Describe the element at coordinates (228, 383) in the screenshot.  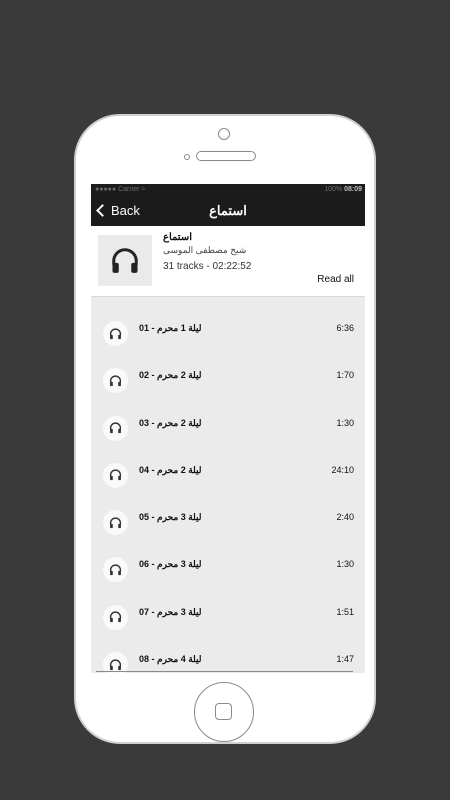
I see `track-row: ليلة 2 محرم - 02 1:70` at that location.